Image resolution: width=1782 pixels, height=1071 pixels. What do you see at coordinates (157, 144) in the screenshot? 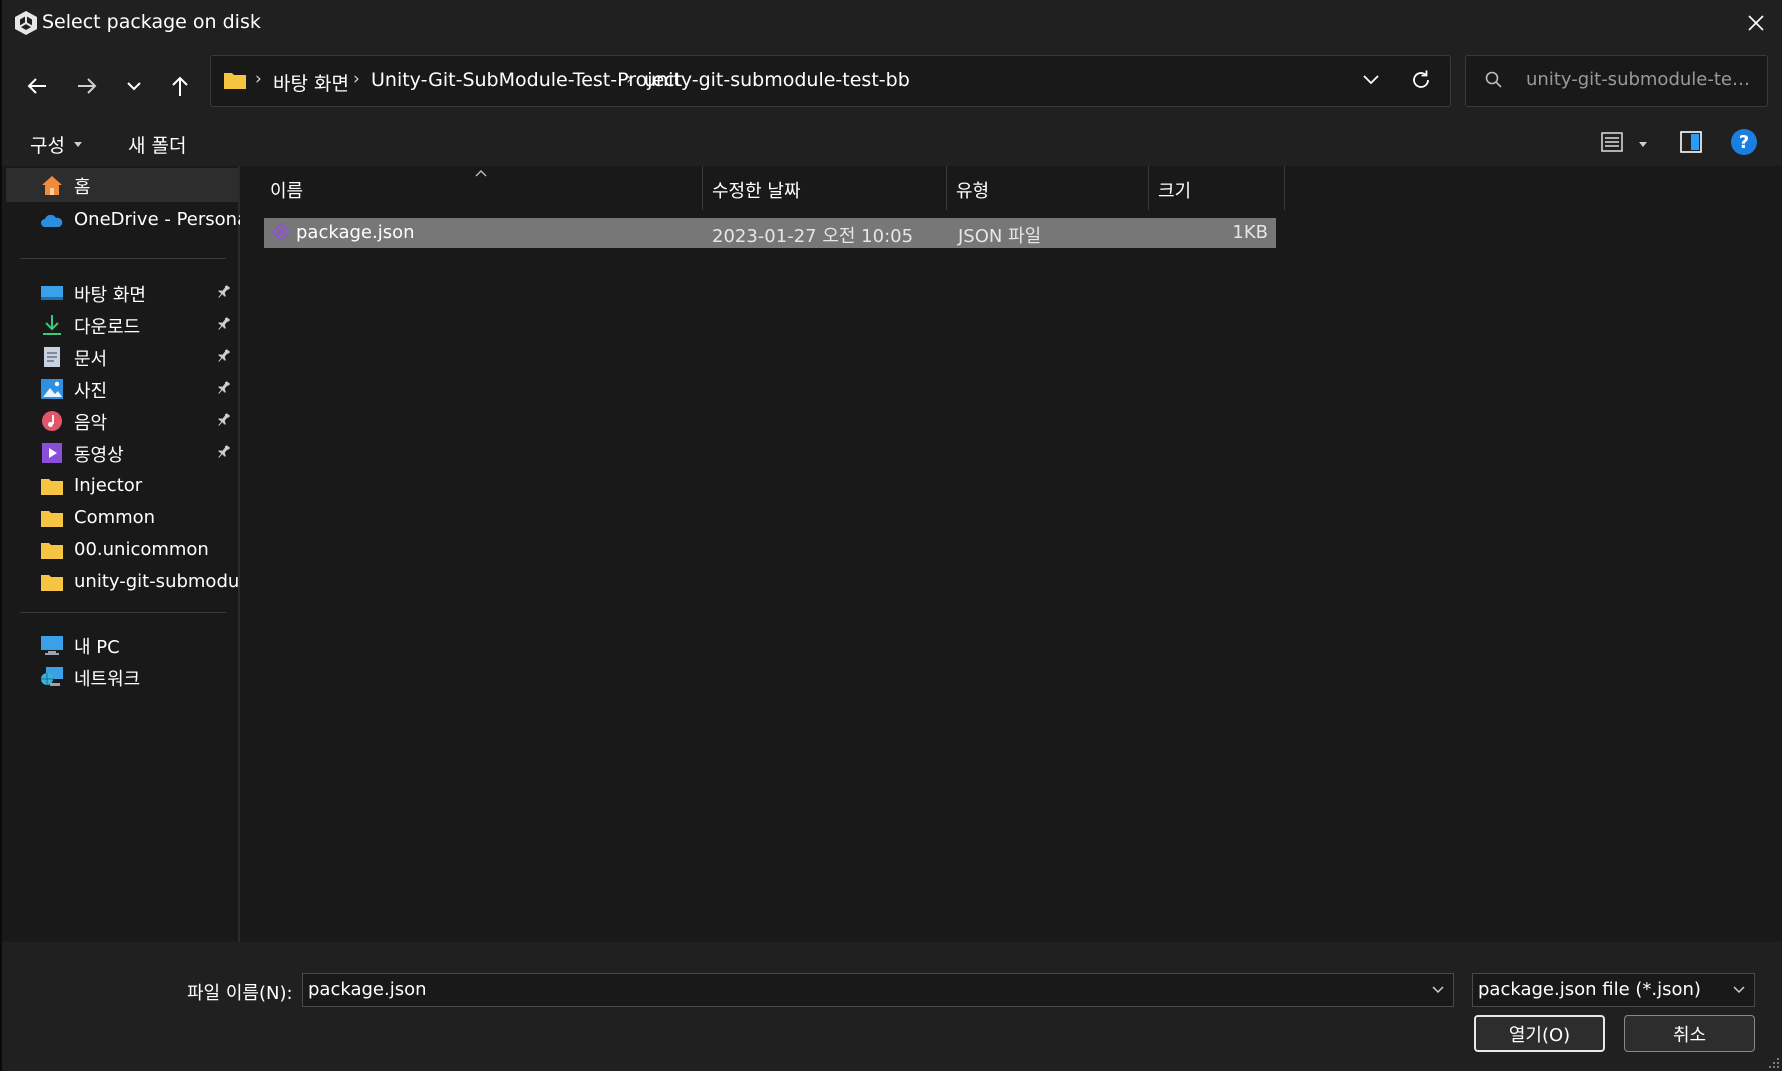
I see `new-folder-button: 새 폴더` at bounding box center [157, 144].